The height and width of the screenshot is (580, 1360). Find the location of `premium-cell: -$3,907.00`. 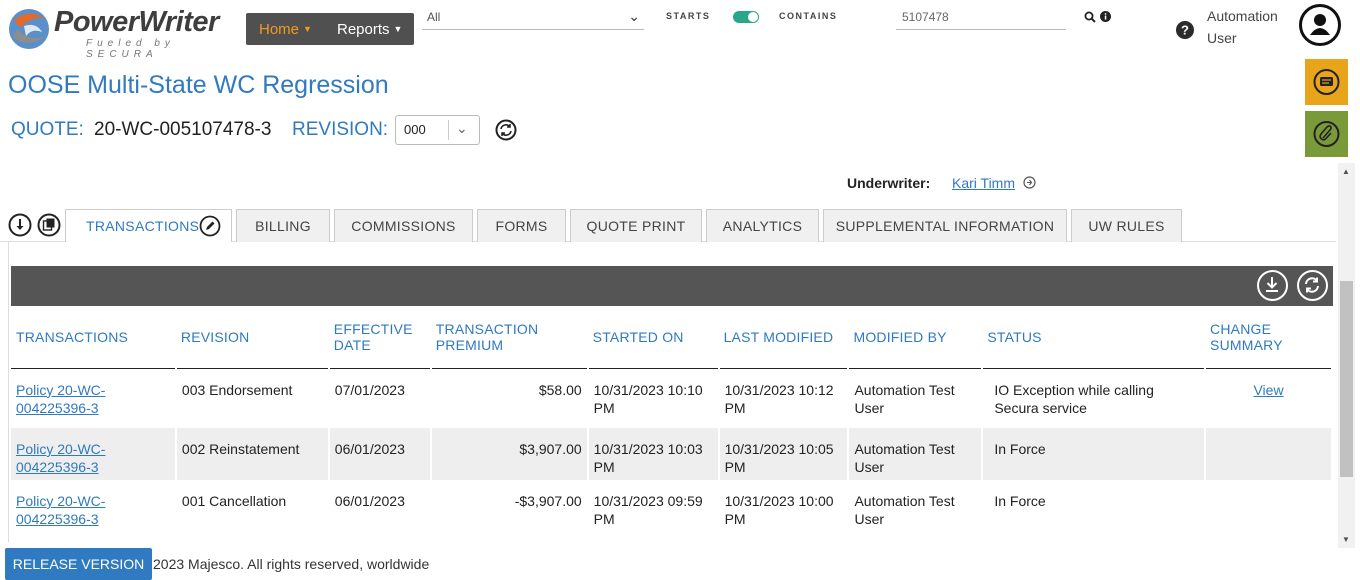

premium-cell: -$3,907.00 is located at coordinates (509, 510).